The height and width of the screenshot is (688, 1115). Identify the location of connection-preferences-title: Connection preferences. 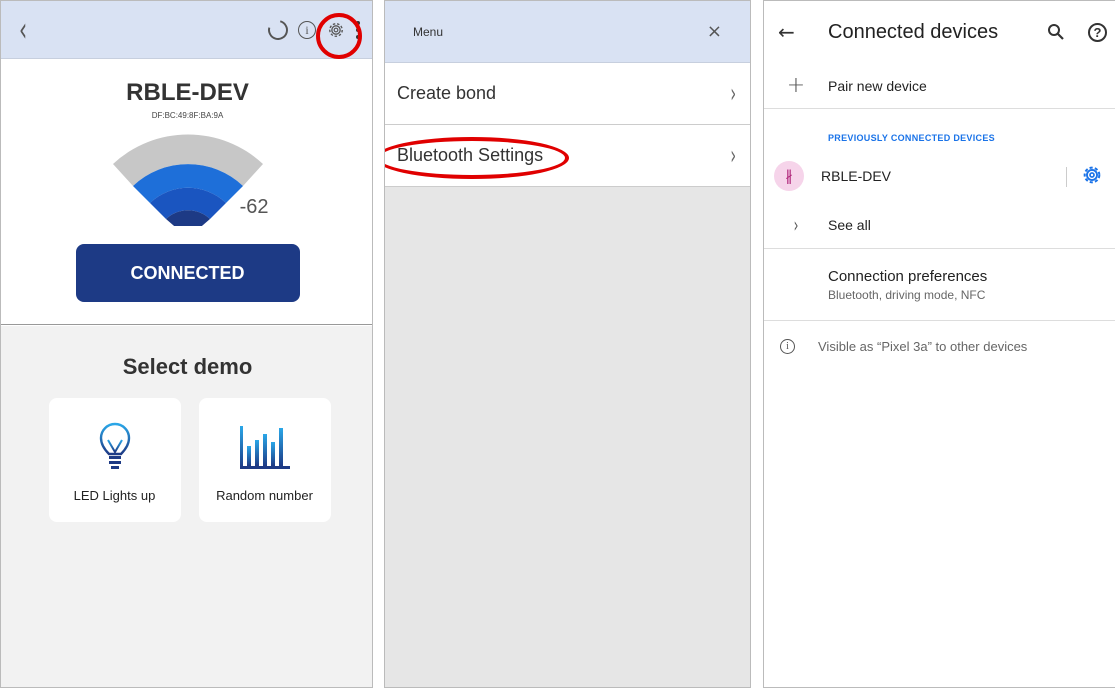
(908, 276).